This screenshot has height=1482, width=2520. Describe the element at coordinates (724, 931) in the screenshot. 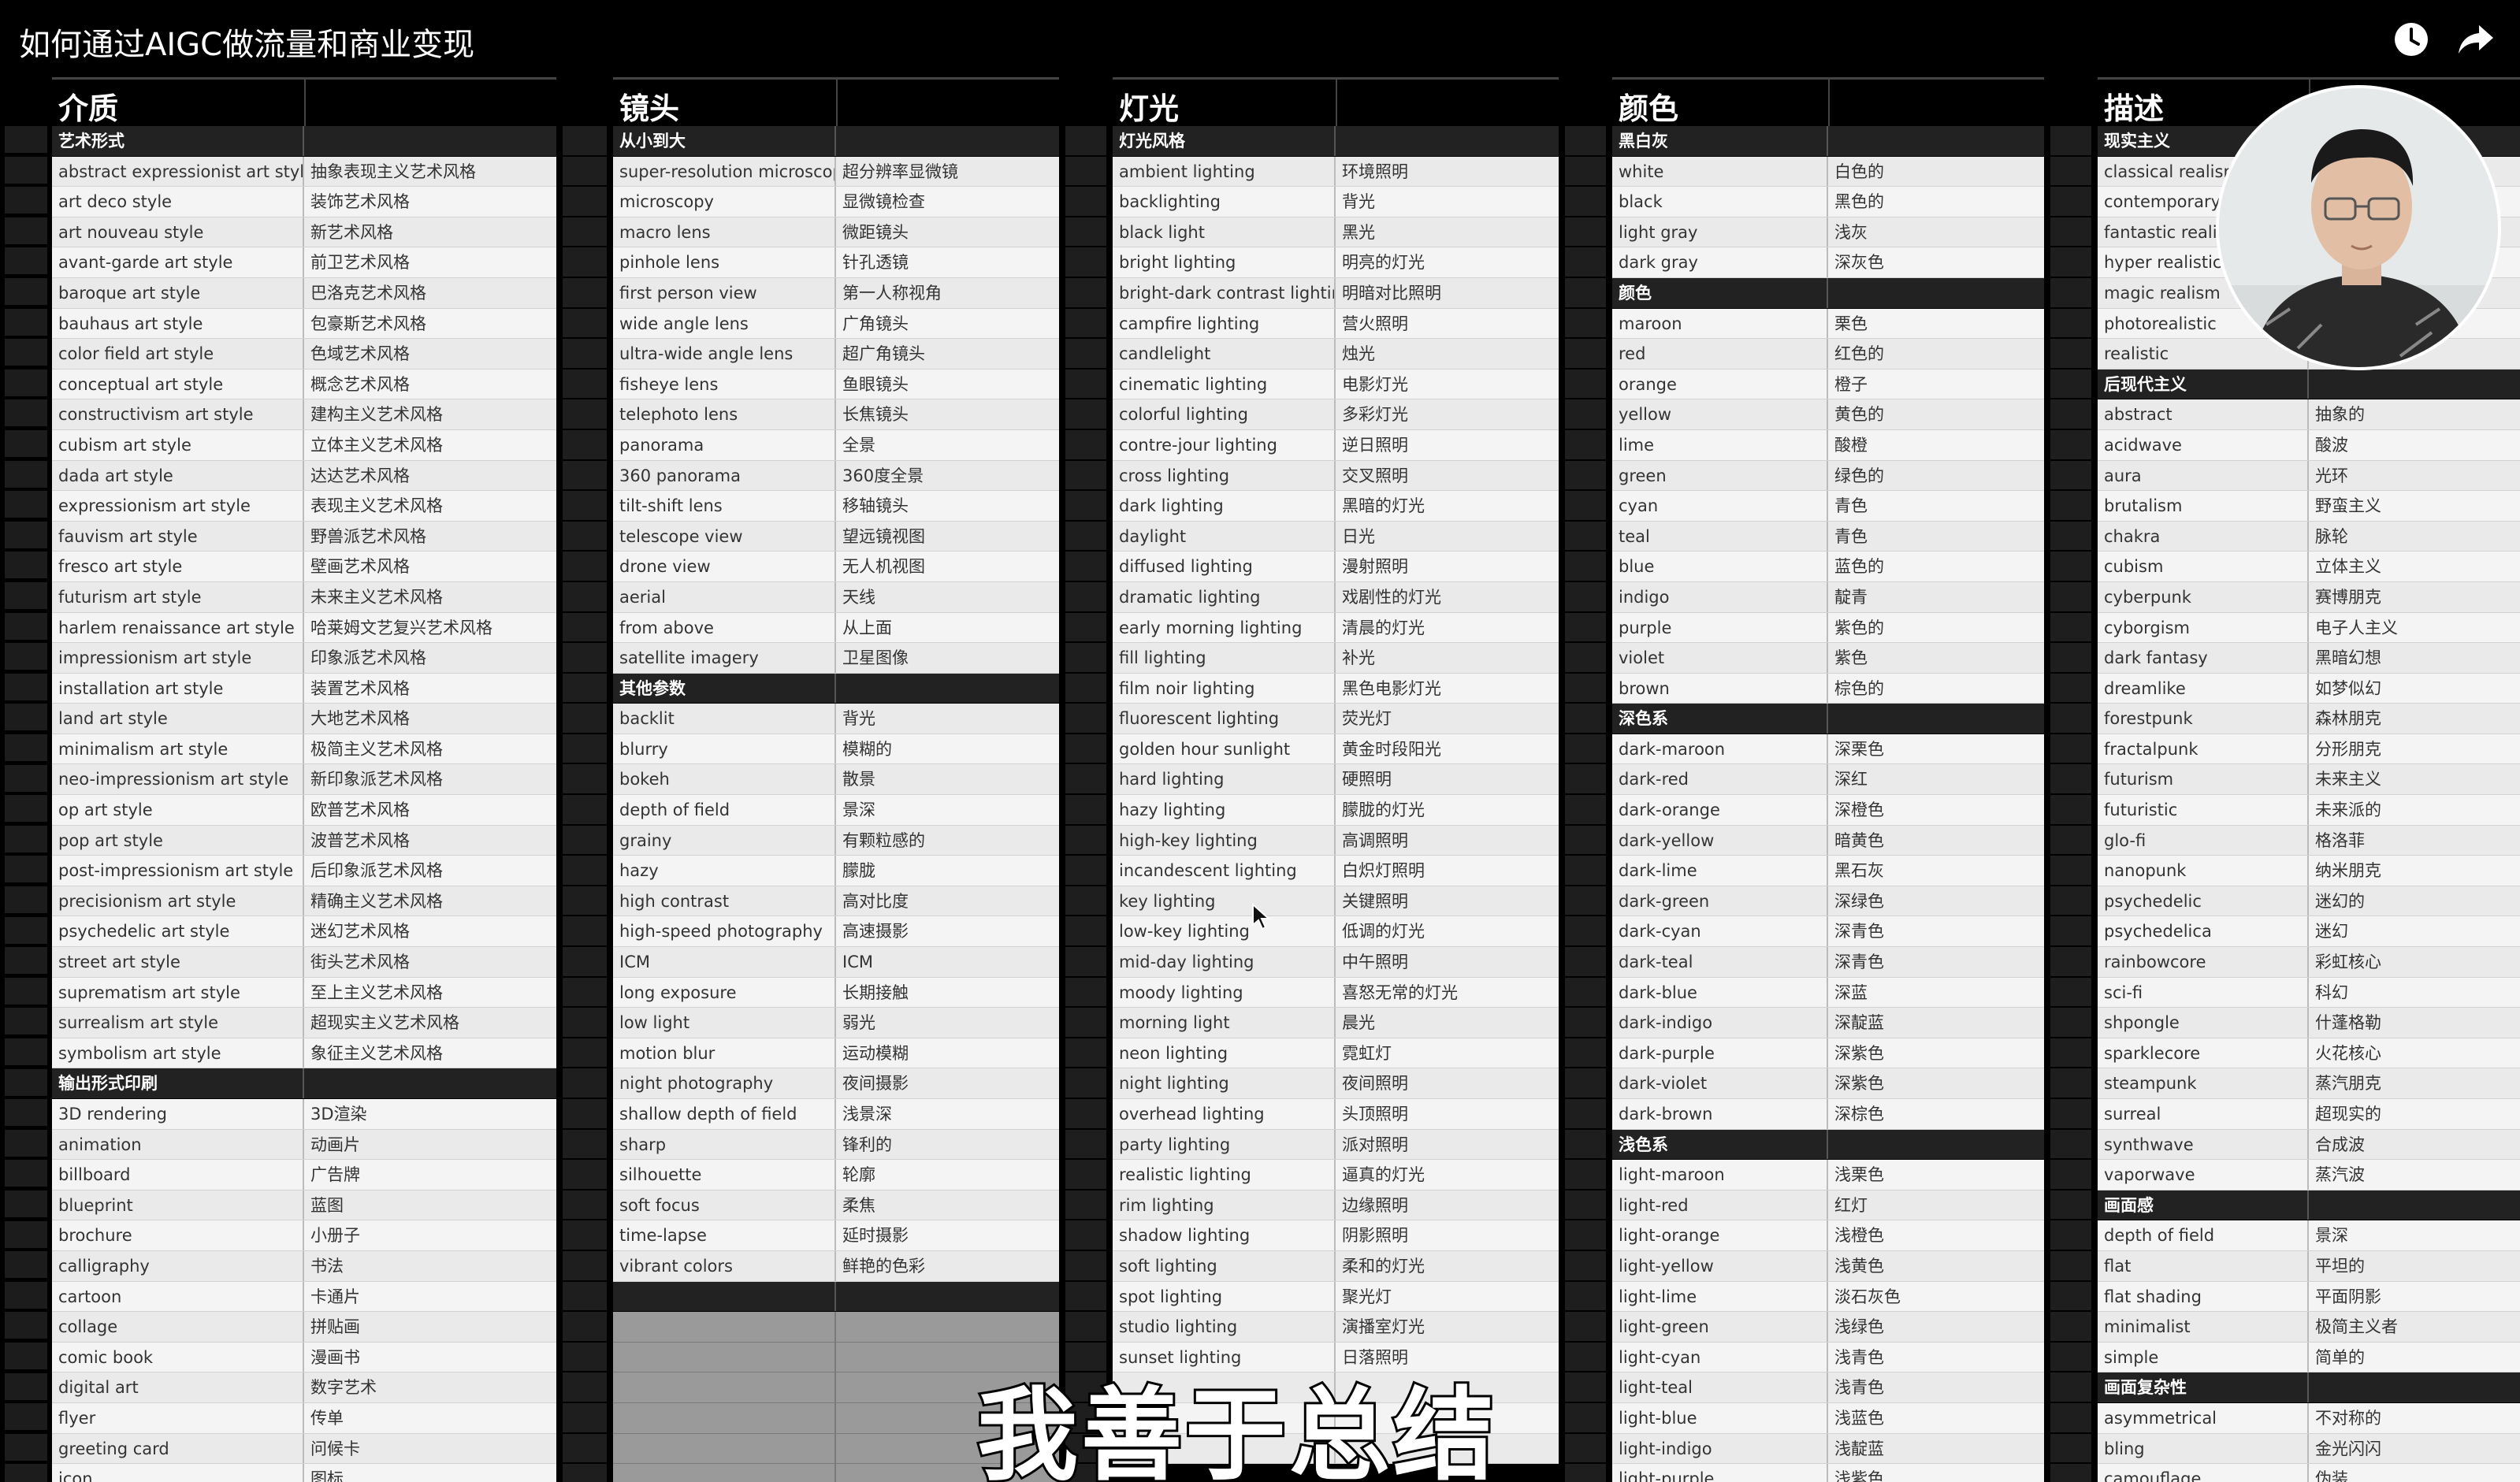

I see `english-term-cell: high-speed photography` at that location.